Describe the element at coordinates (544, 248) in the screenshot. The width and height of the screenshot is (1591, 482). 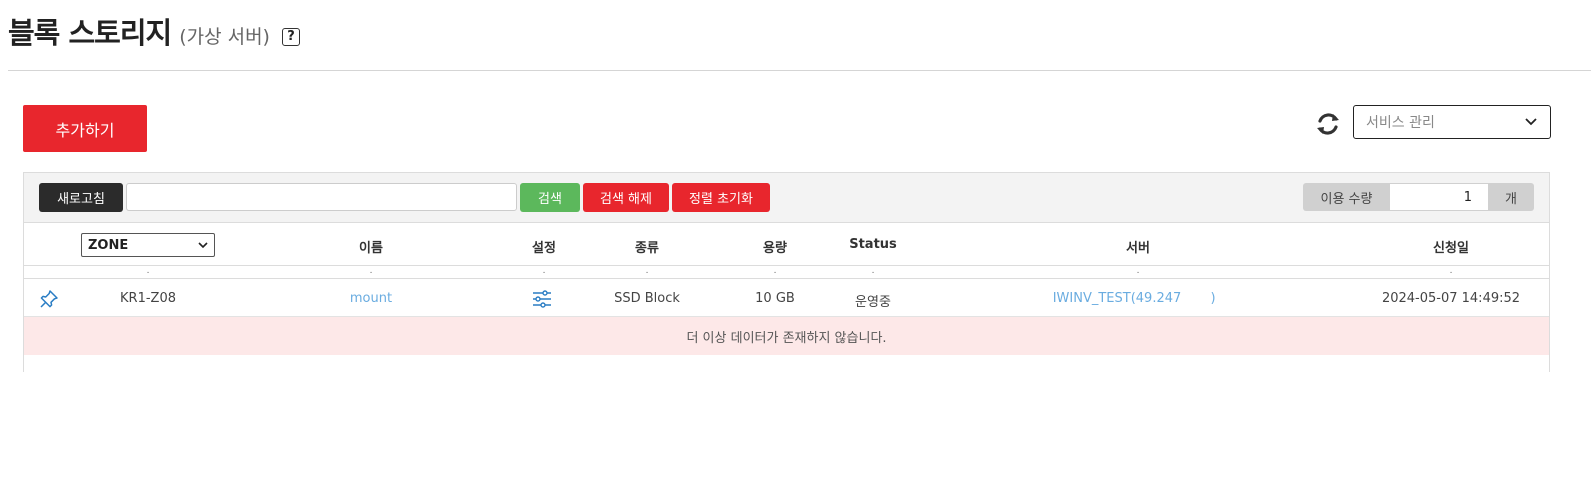
I see `column-header-settings: 설정` at that location.